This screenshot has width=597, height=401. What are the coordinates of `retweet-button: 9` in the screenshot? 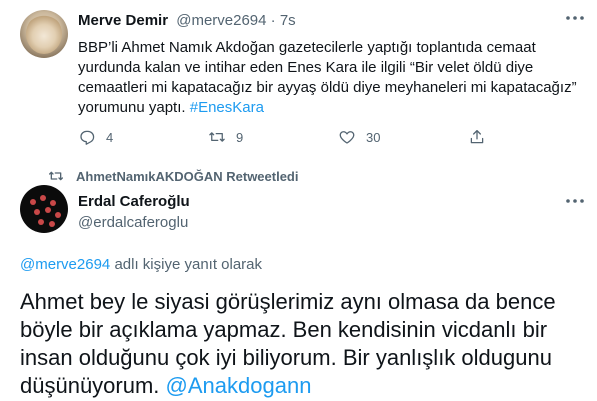 It's located at (225, 137).